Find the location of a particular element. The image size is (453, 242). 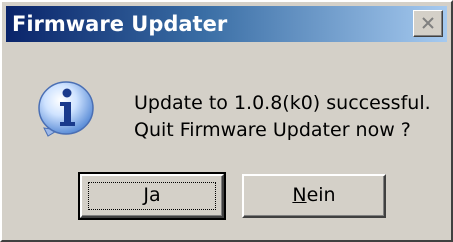

close-button is located at coordinates (428, 23).